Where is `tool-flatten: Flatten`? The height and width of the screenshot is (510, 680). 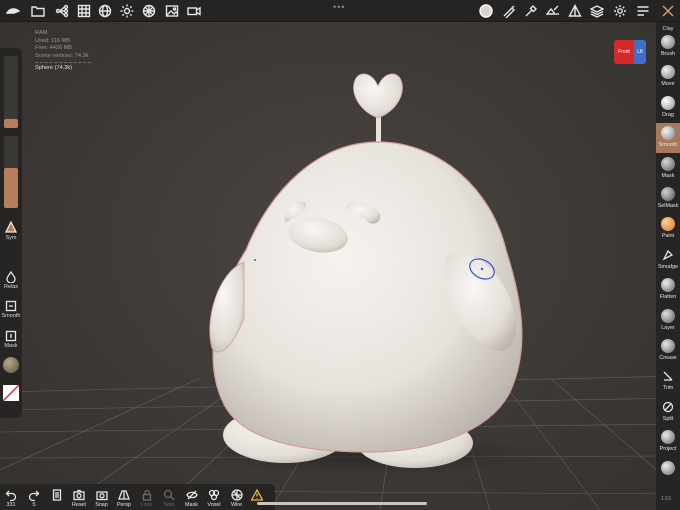
tool-flatten: Flatten is located at coordinates (668, 290).